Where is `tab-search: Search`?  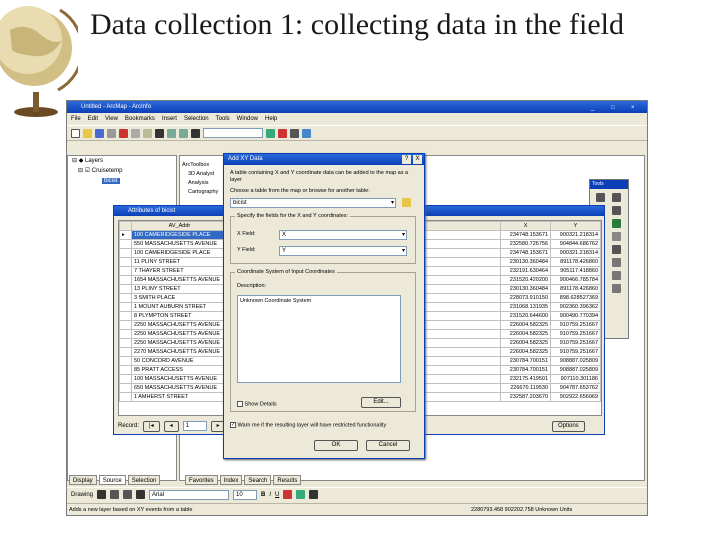
tab-search: Search is located at coordinates (258, 480).